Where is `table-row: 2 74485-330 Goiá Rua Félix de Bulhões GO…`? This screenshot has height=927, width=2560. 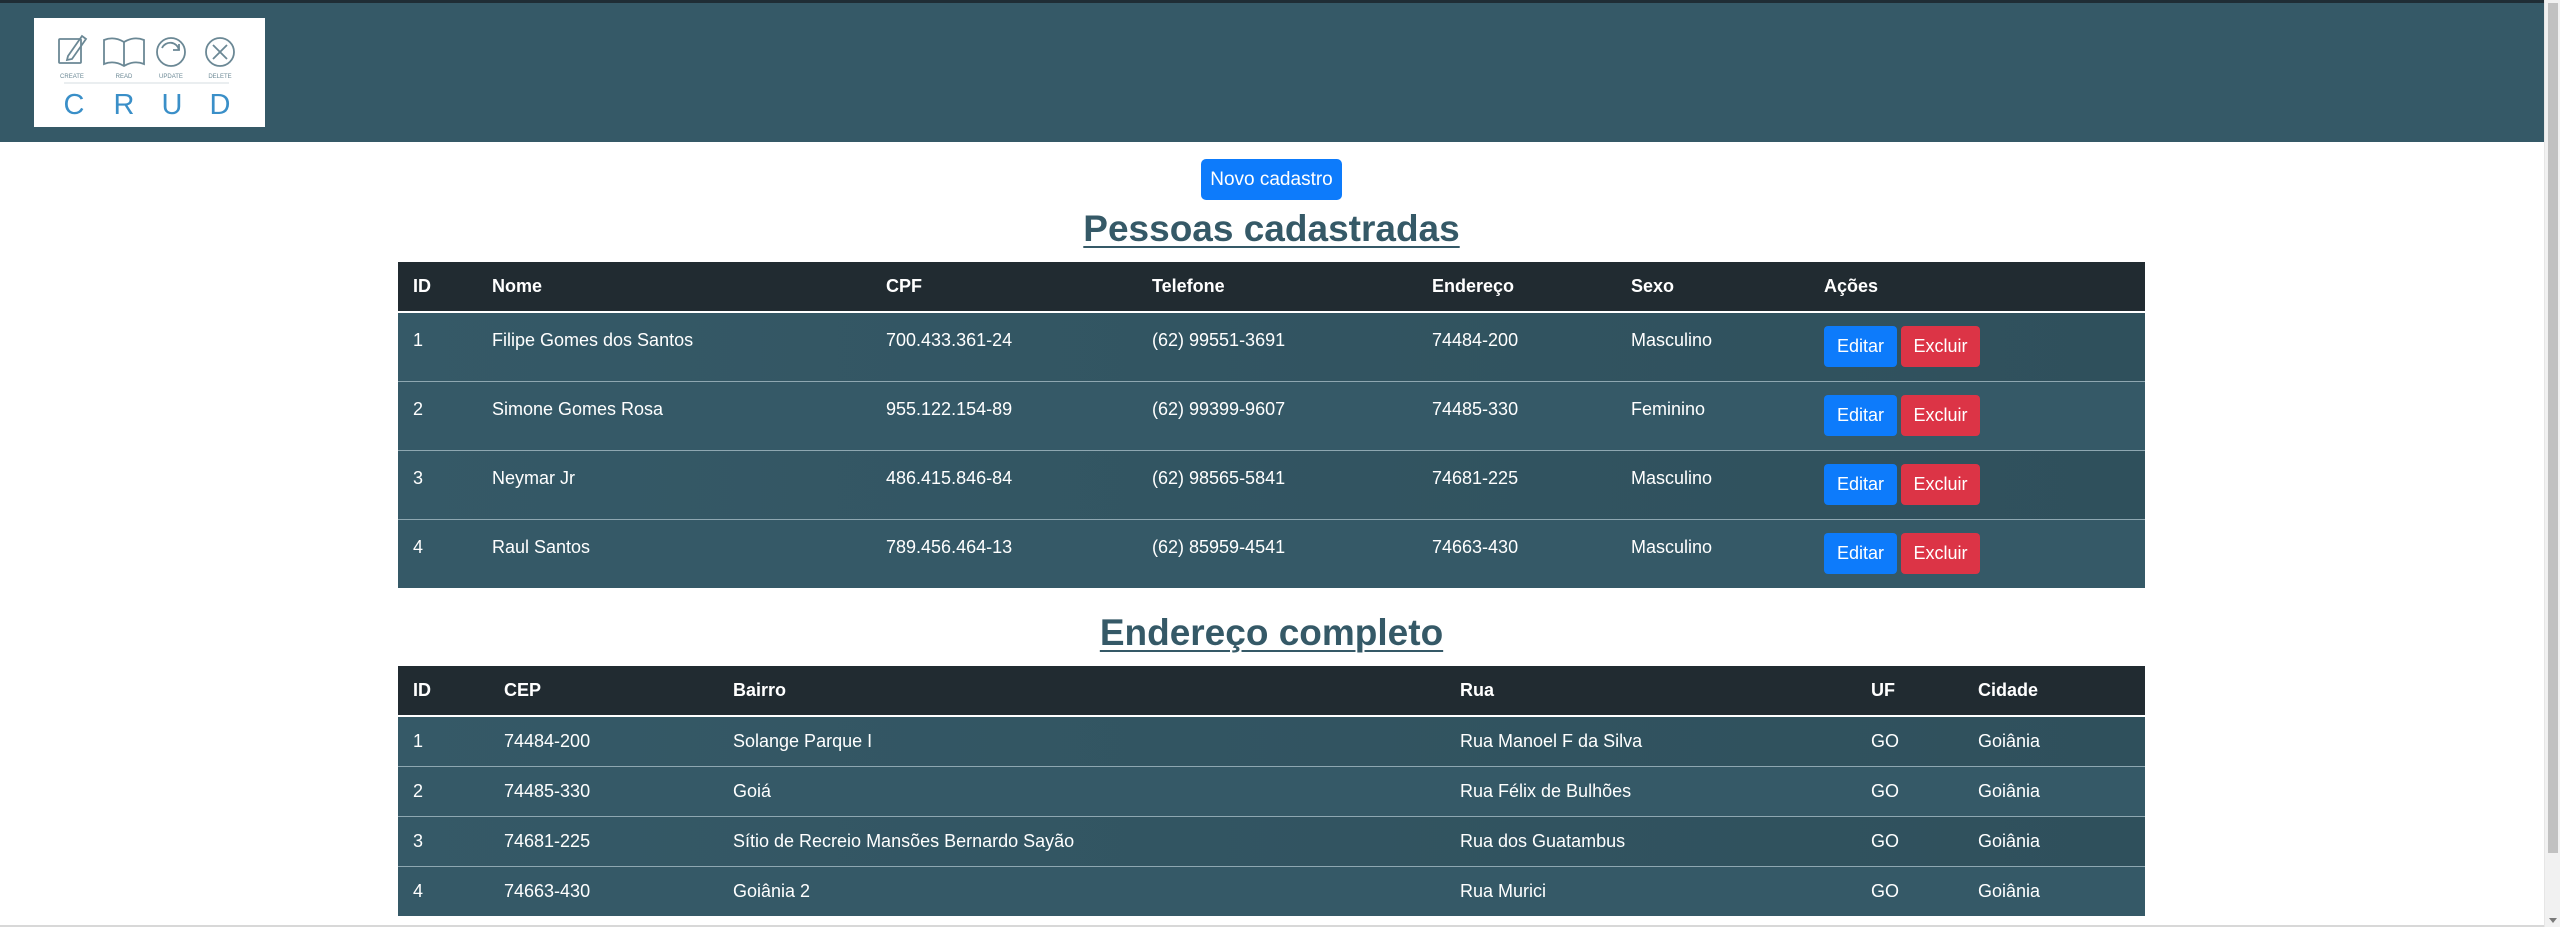
table-row: 2 74485-330 Goiá Rua Félix de Bulhões GO… is located at coordinates (1271, 790).